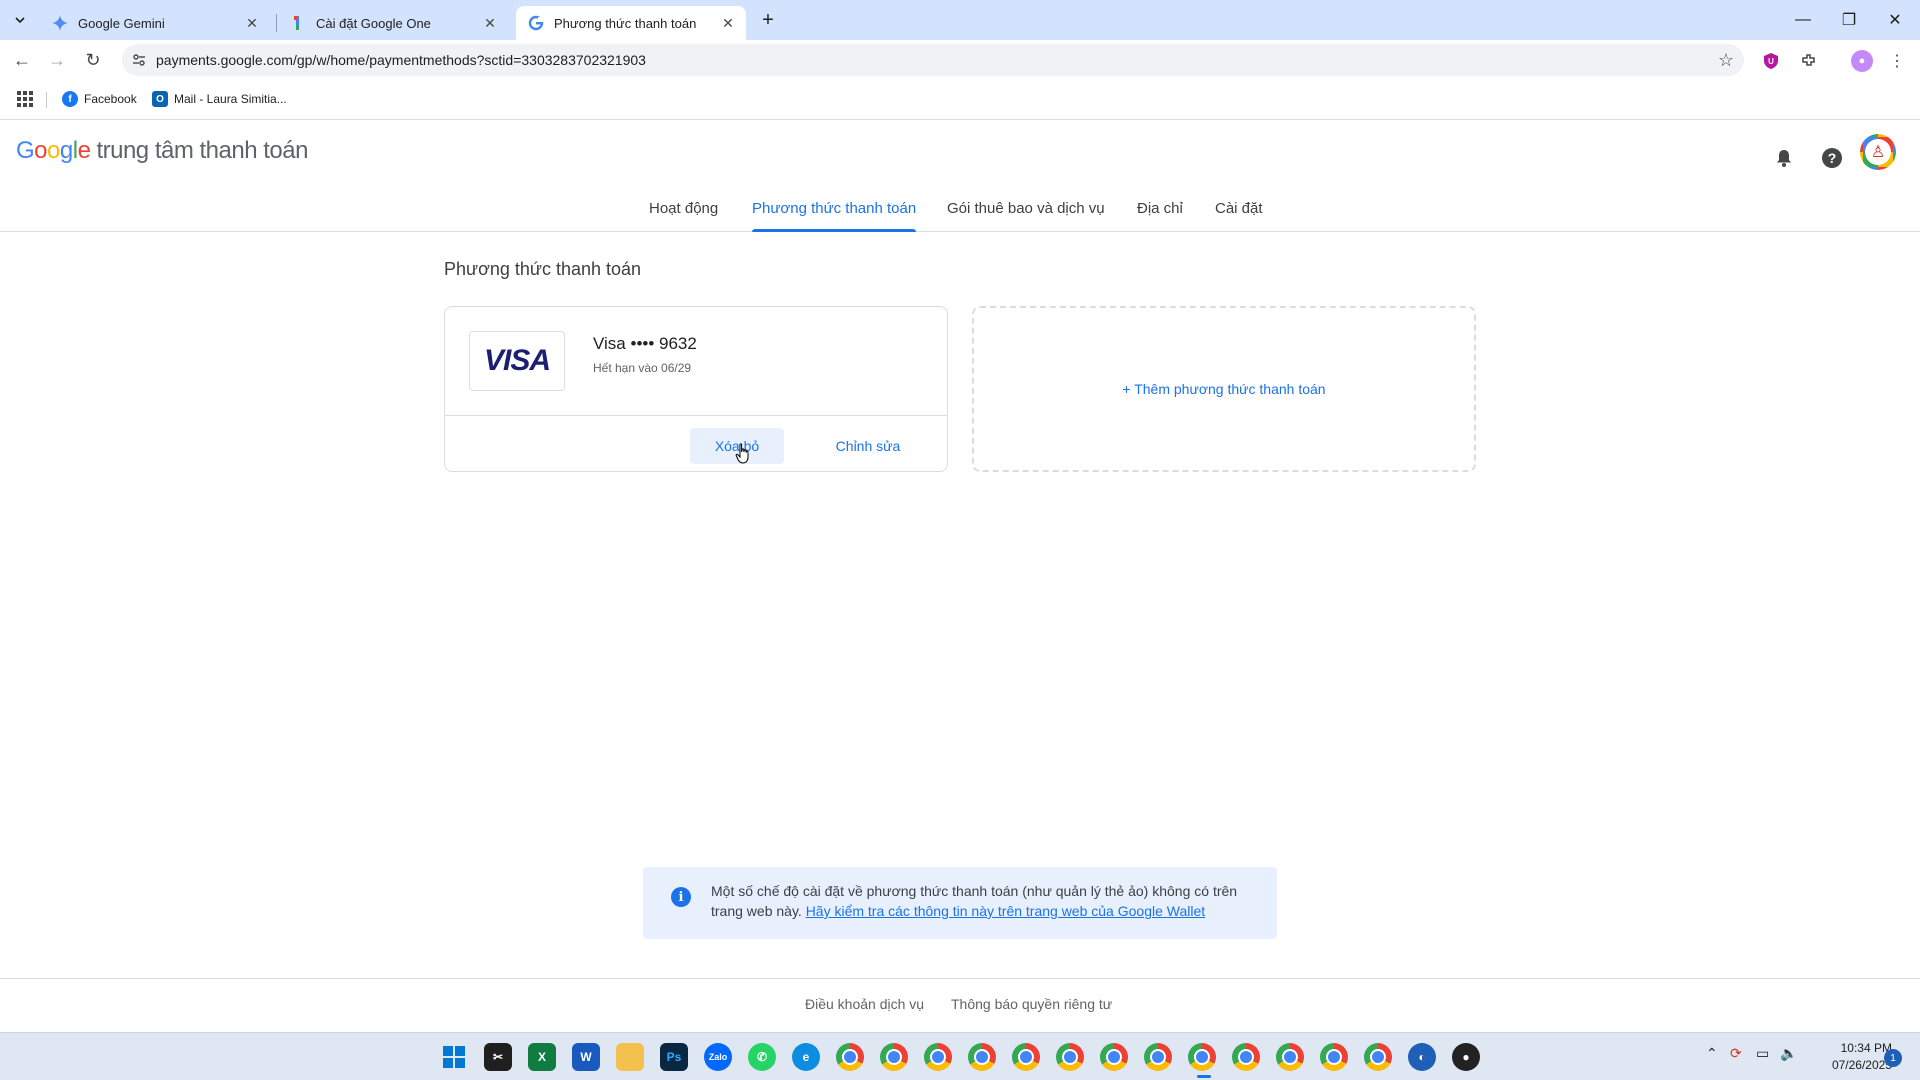 The image size is (1920, 1080). What do you see at coordinates (864, 1004) in the screenshot?
I see `terms-of-service-link: Điều khoản dịch vụ` at bounding box center [864, 1004].